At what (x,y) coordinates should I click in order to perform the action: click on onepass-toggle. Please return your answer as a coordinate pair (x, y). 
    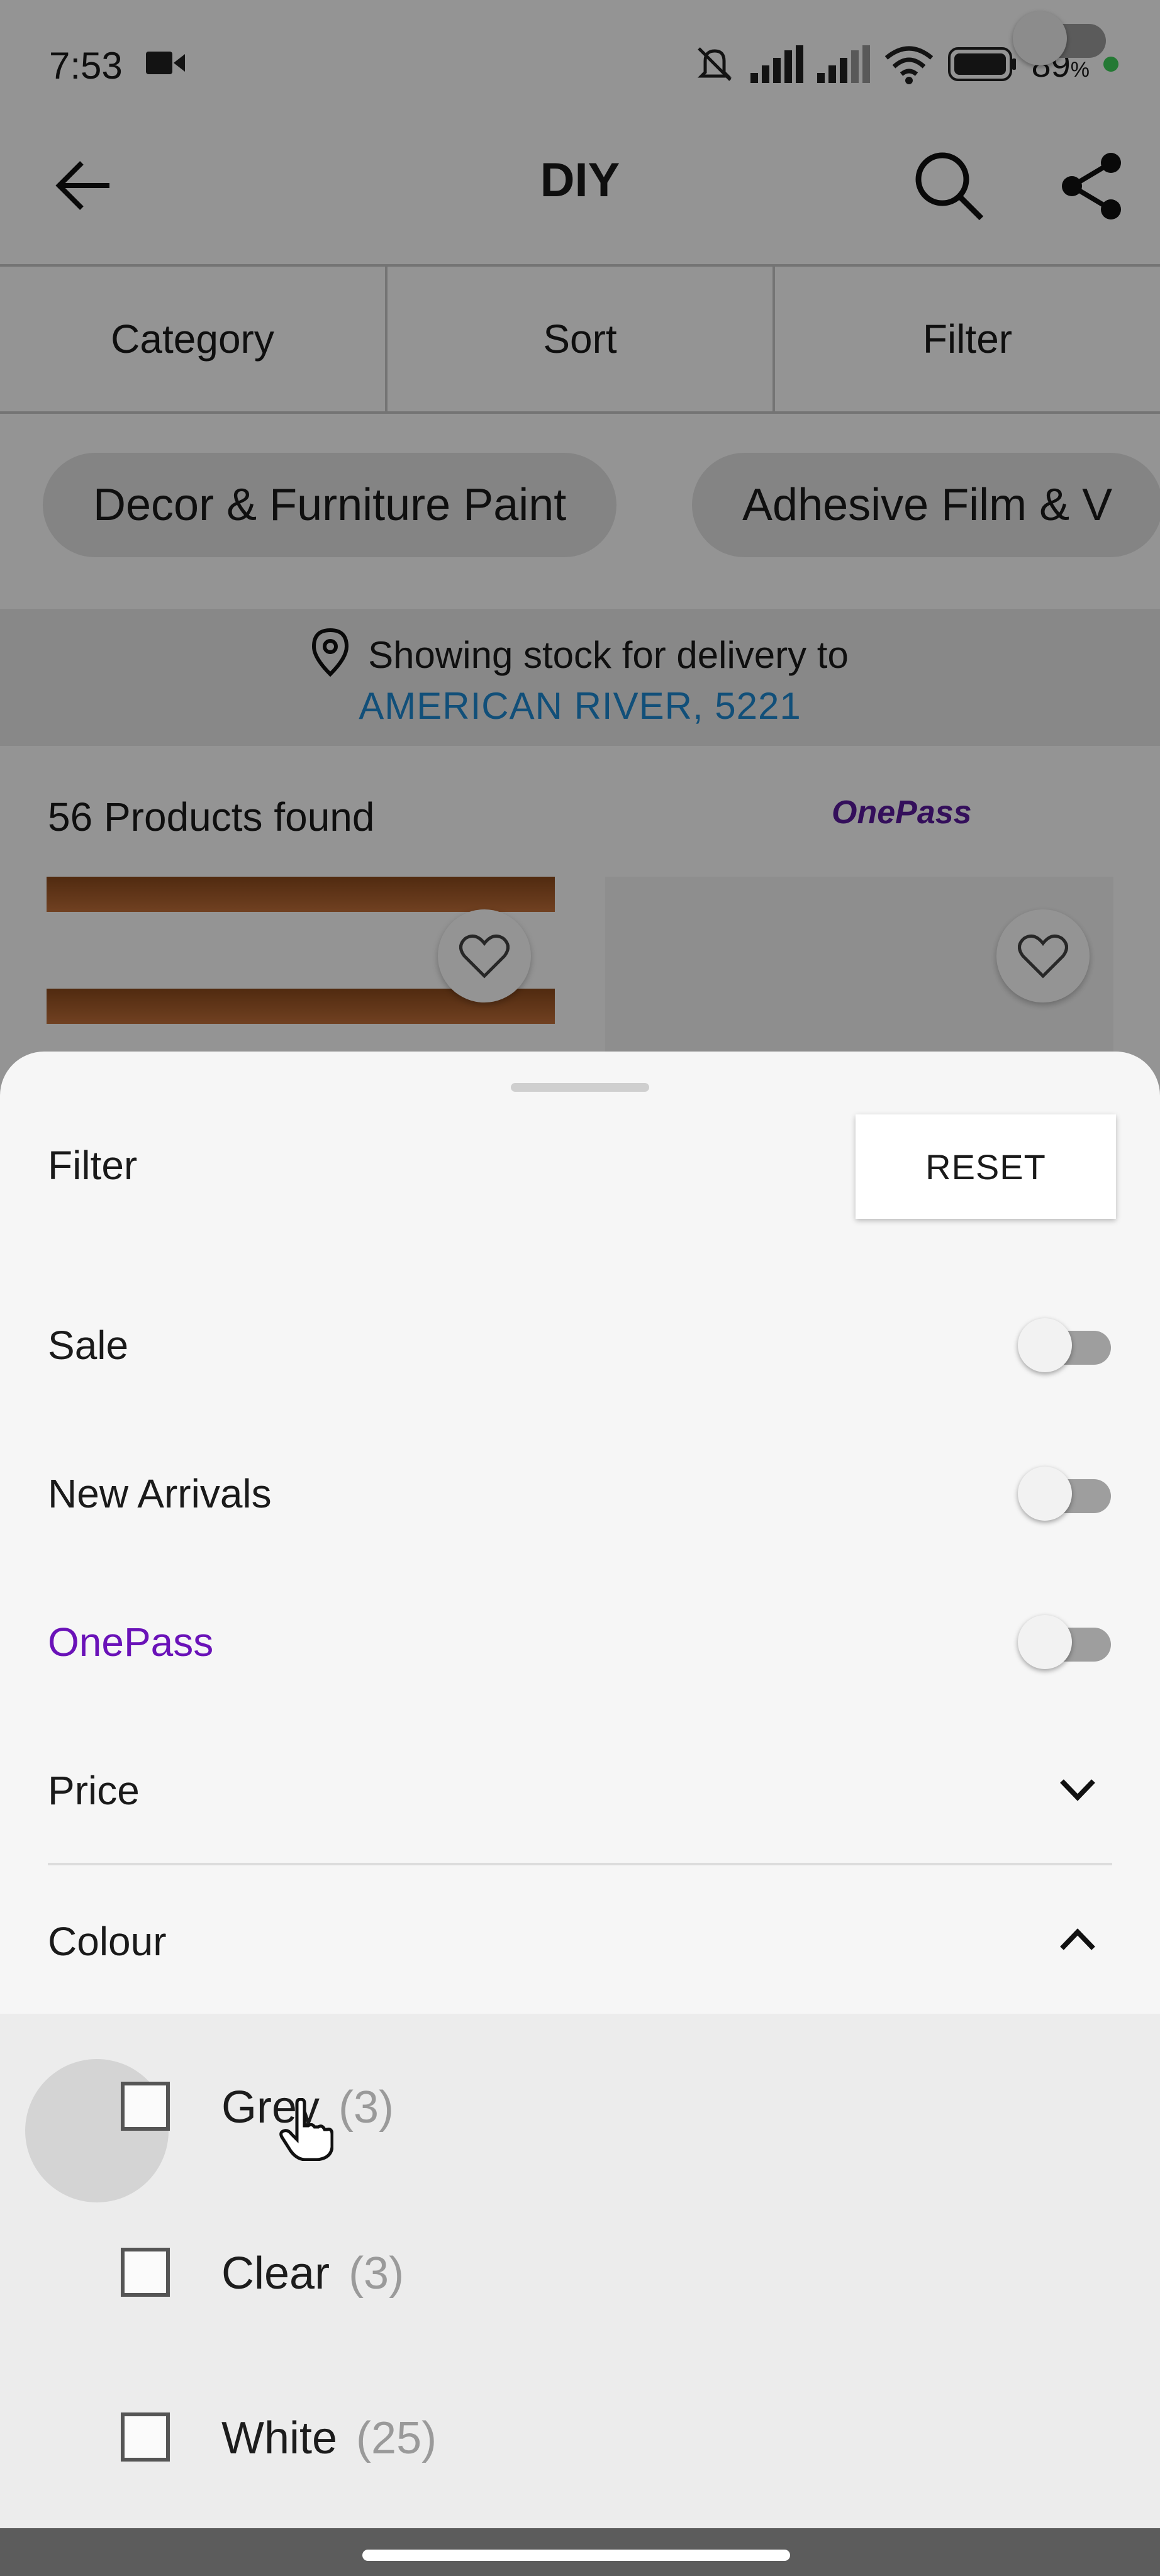
    Looking at the image, I should click on (1065, 1642).